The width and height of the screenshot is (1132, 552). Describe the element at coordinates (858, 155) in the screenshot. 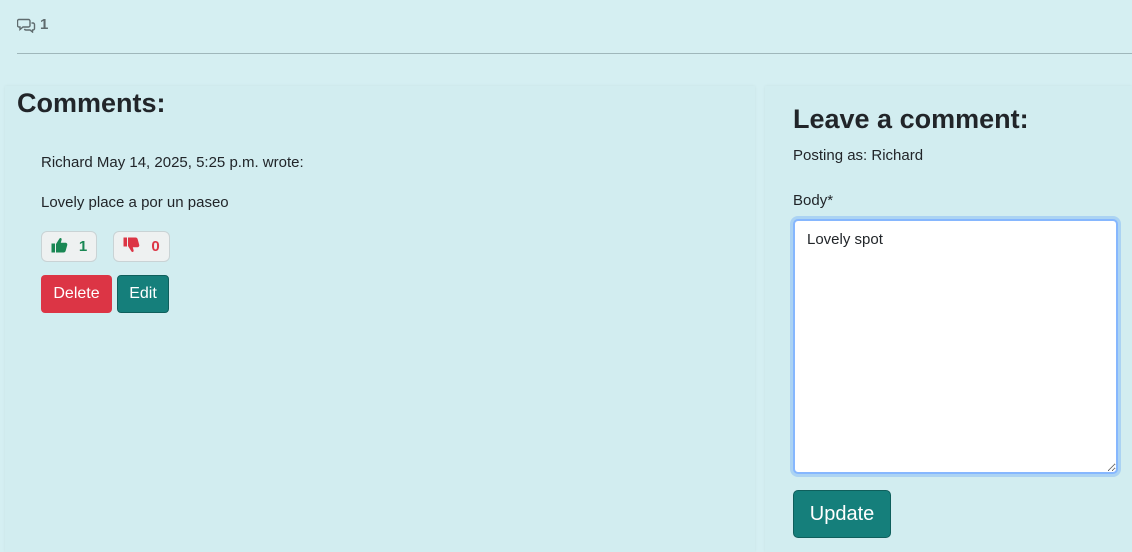

I see `posting-as-text: Posting as: Richard` at that location.